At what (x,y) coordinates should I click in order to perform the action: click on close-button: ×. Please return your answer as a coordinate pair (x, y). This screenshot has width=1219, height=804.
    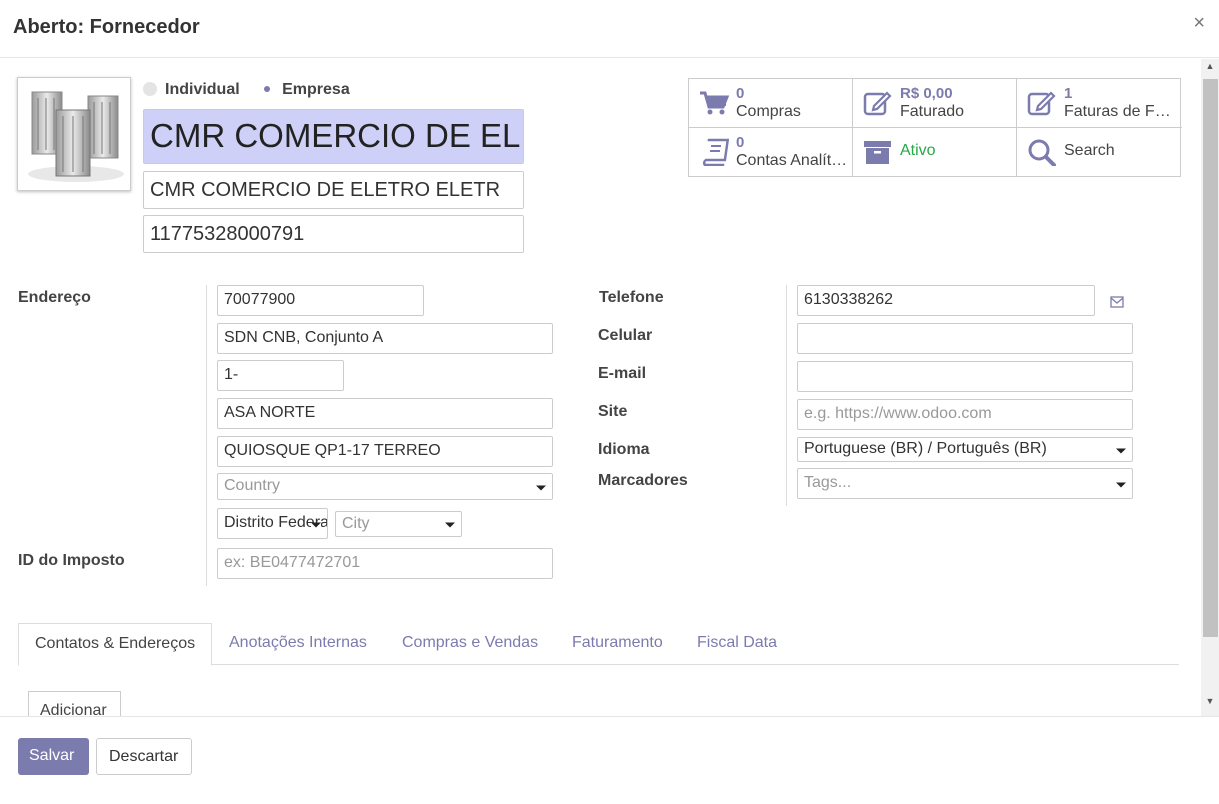
    Looking at the image, I should click on (1199, 23).